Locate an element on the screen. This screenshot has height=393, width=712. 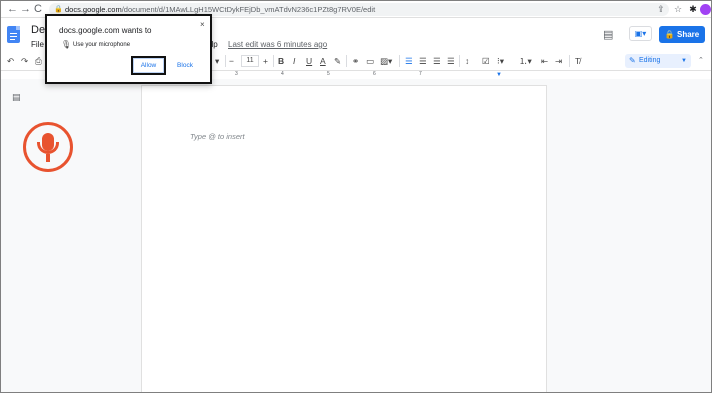
insert-image-icon: ▨▾ is located at coordinates (386, 61).